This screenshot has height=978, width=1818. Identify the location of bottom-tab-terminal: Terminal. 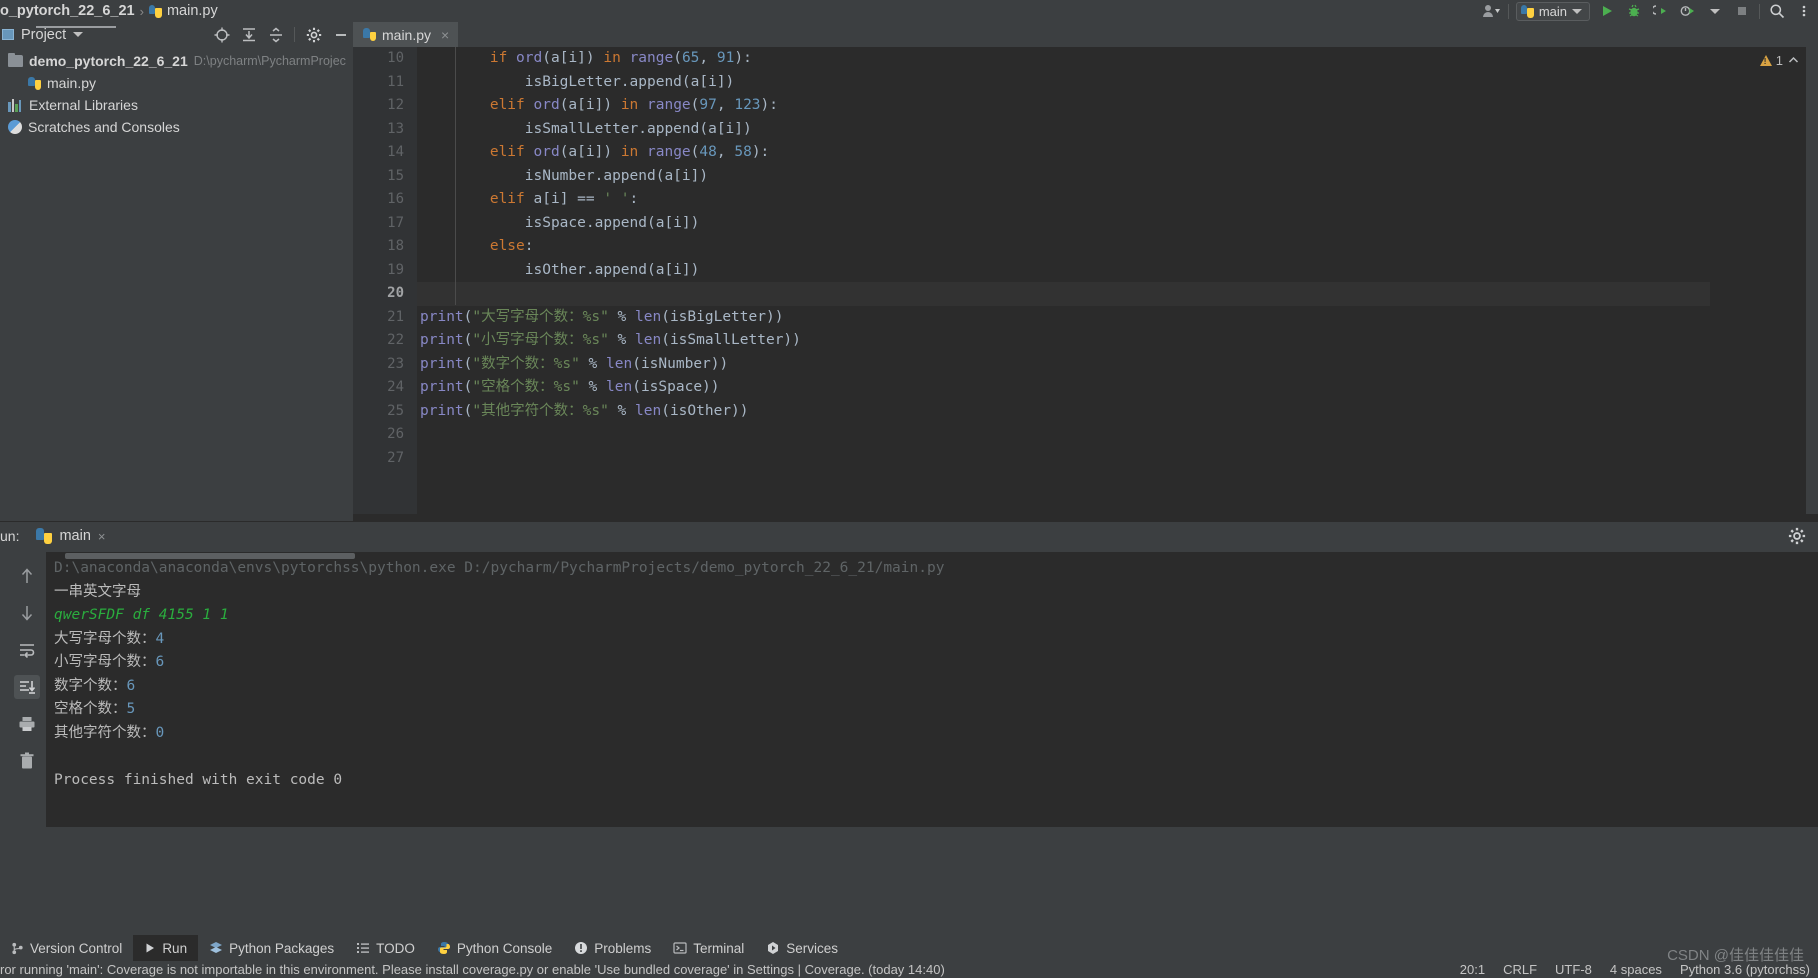
(708, 948).